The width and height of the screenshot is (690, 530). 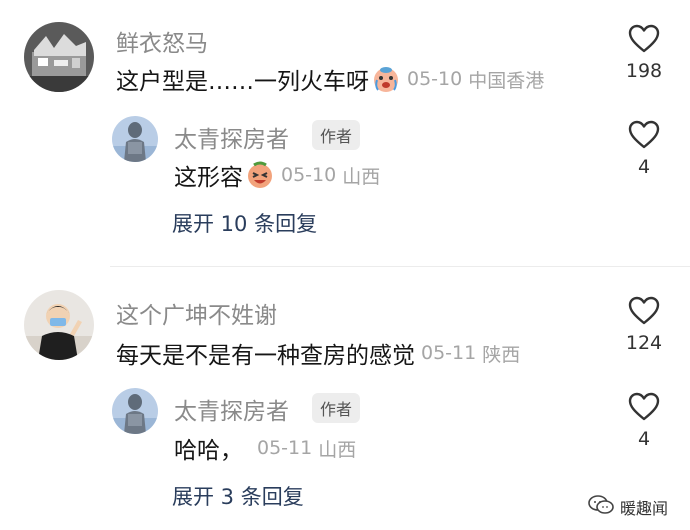 I want to click on comment-text-row: 这户型是……一列火车呀 05-10 中国香港, so click(x=330, y=79).